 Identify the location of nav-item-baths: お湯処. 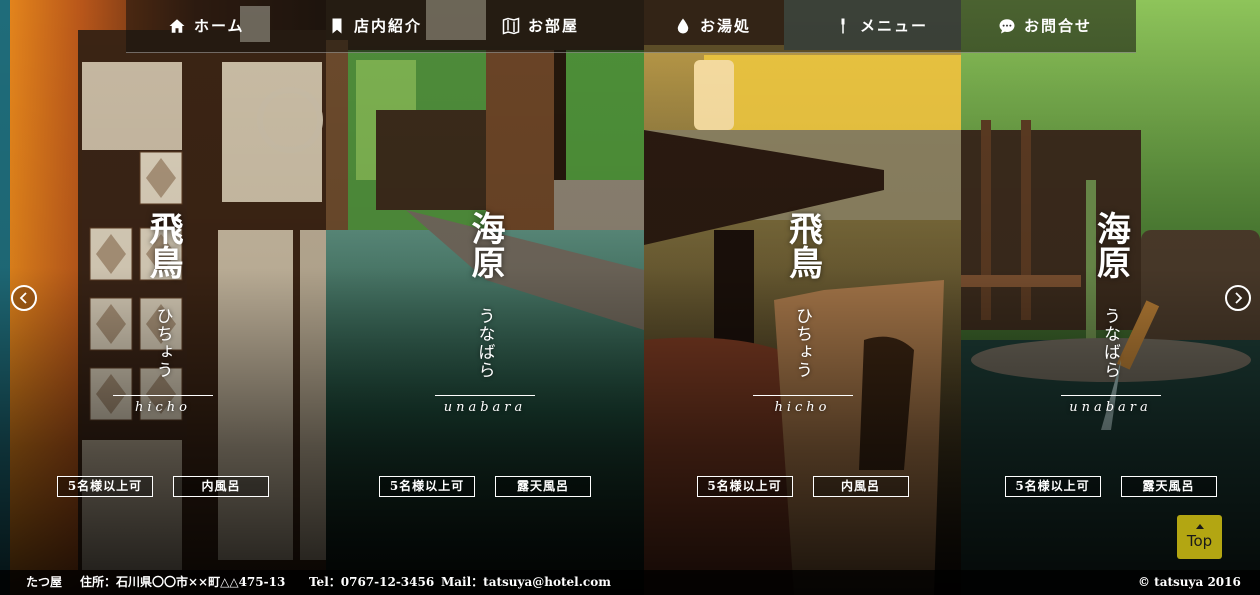
(712, 25).